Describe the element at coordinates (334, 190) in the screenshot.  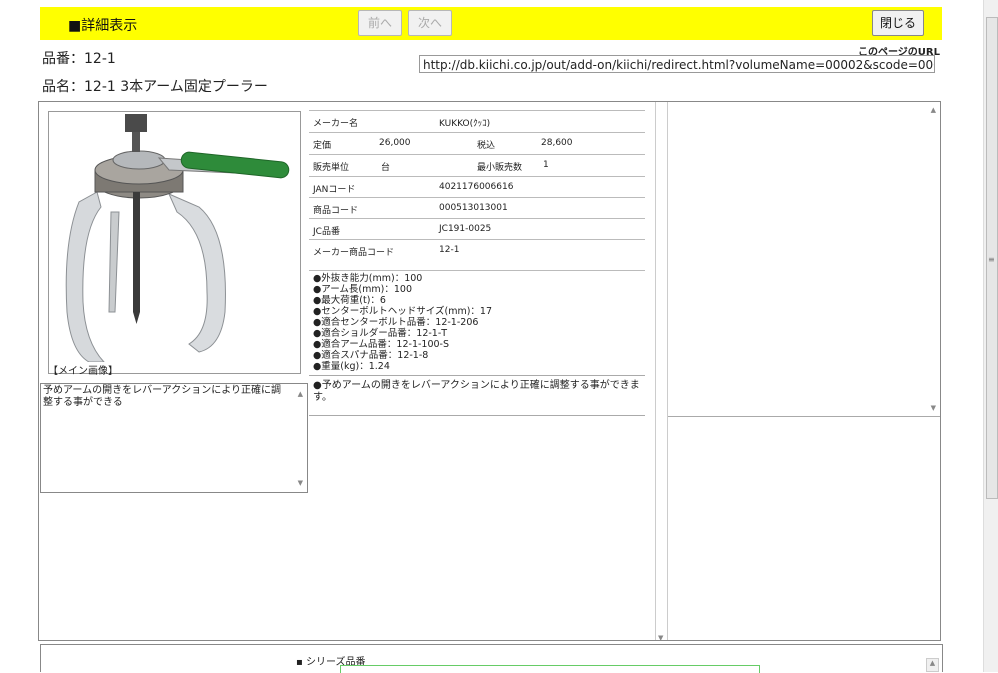
I see `spec-label: JANコード` at that location.